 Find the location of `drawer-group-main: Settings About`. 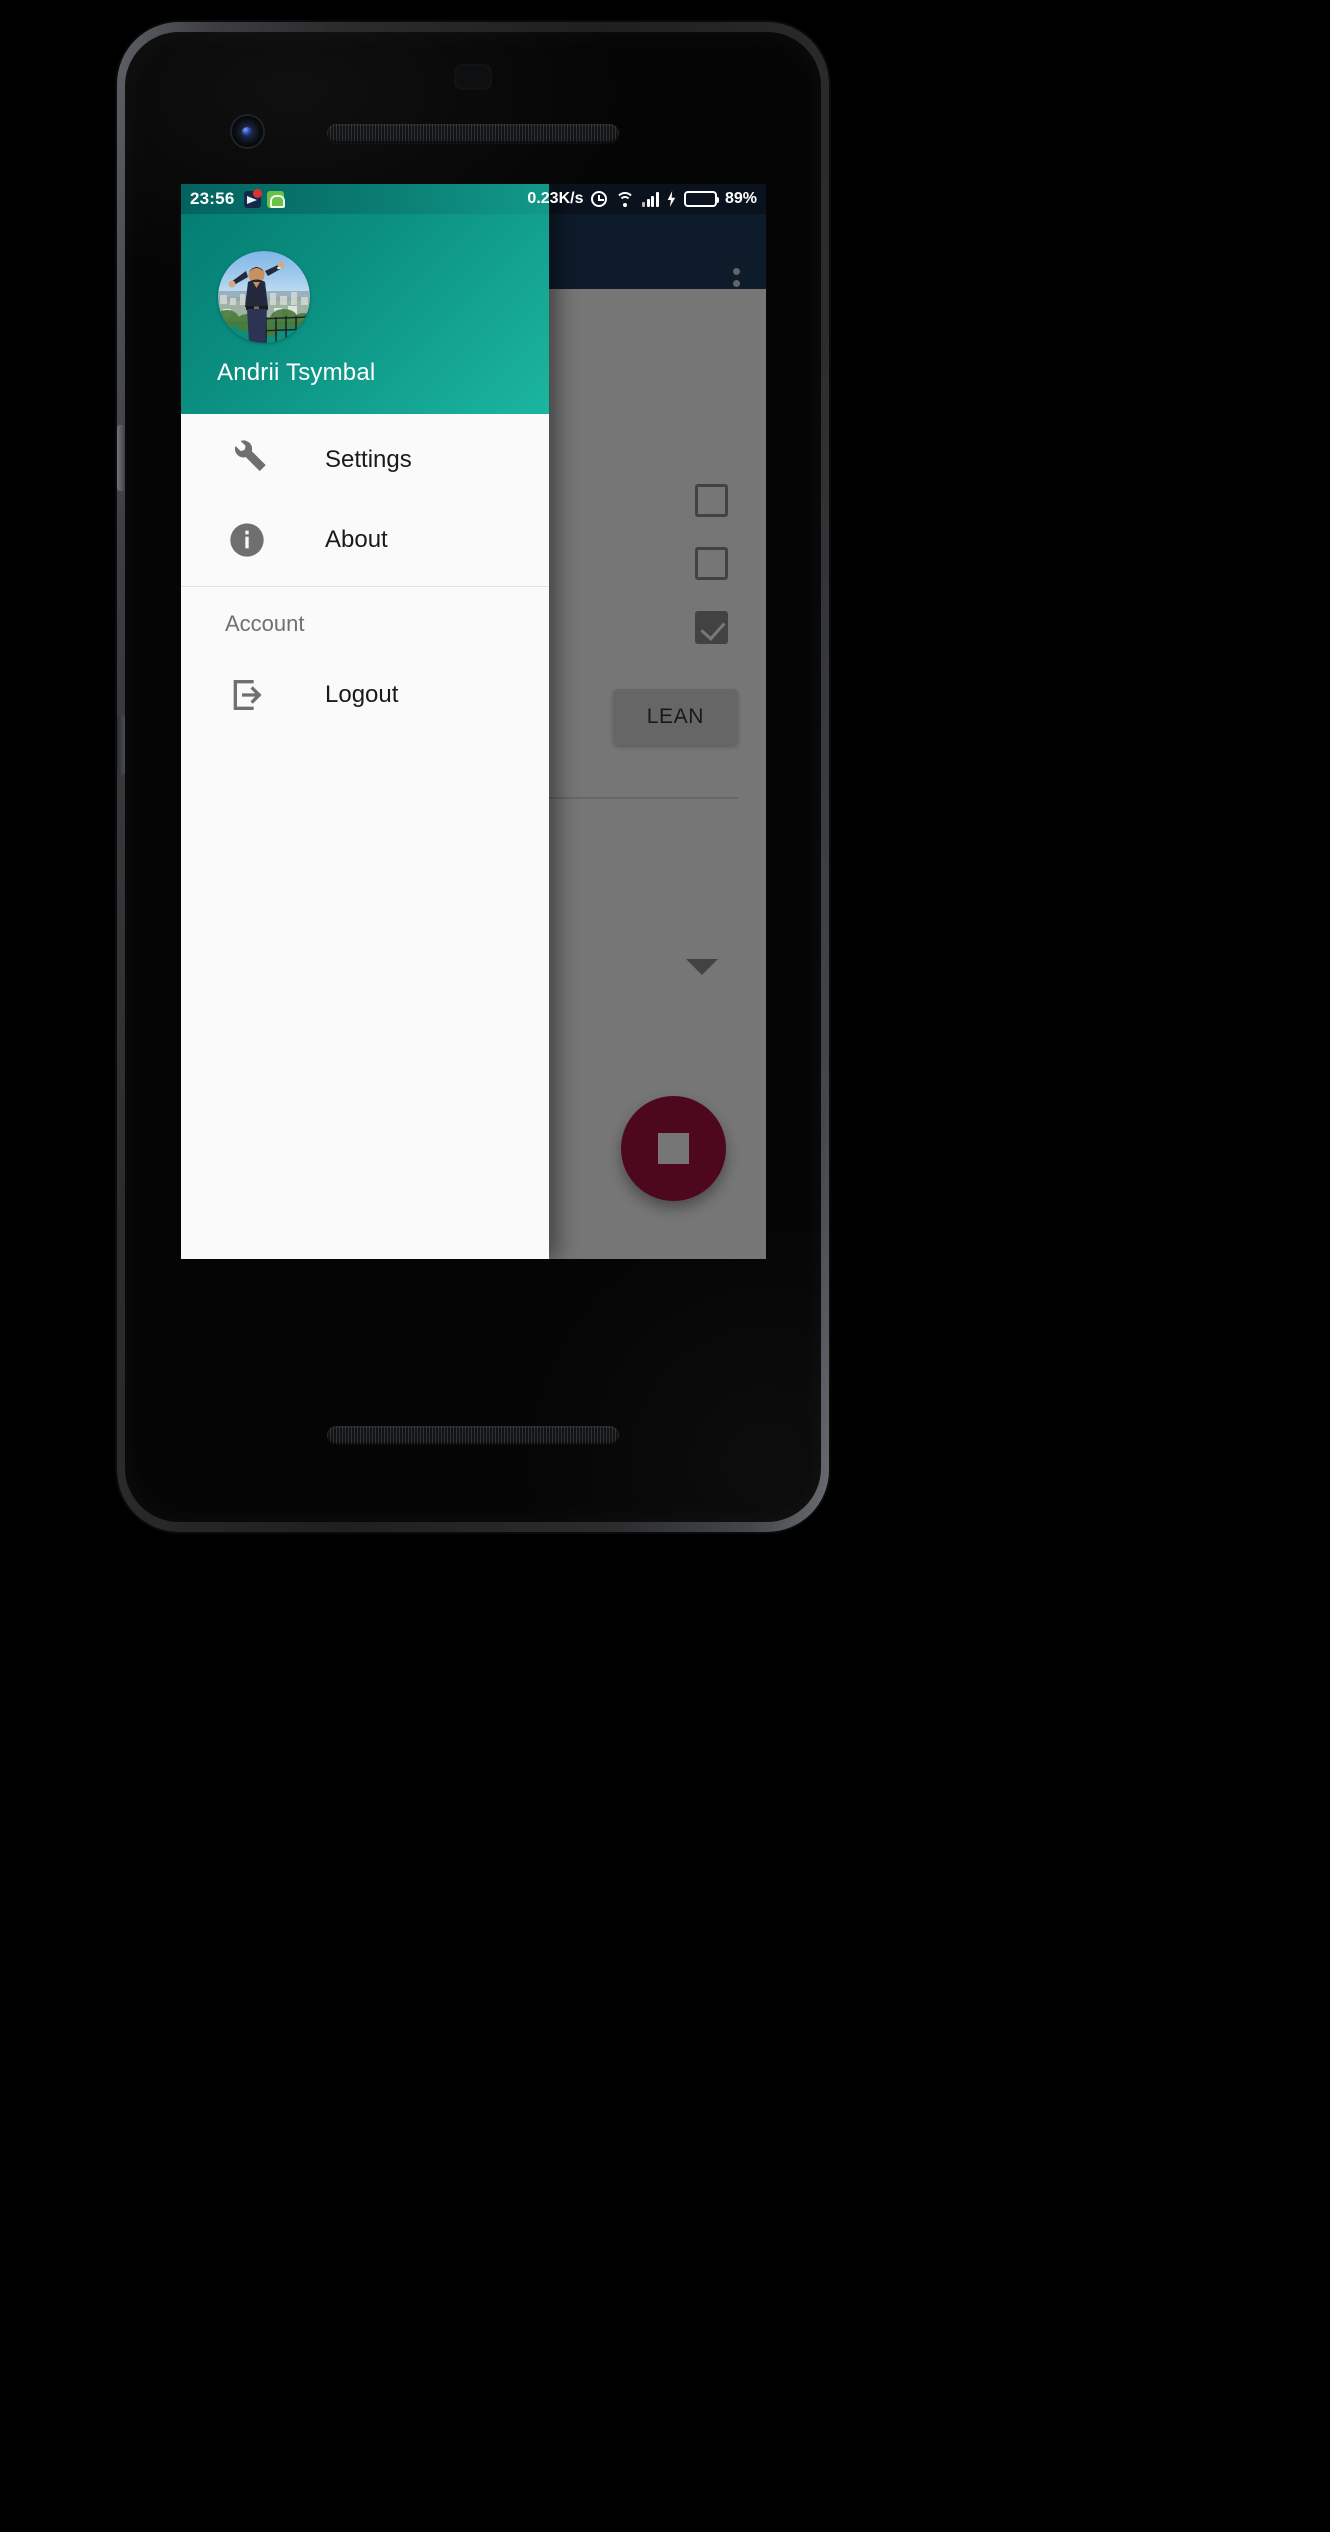

drawer-group-main: Settings About is located at coordinates (365, 500).